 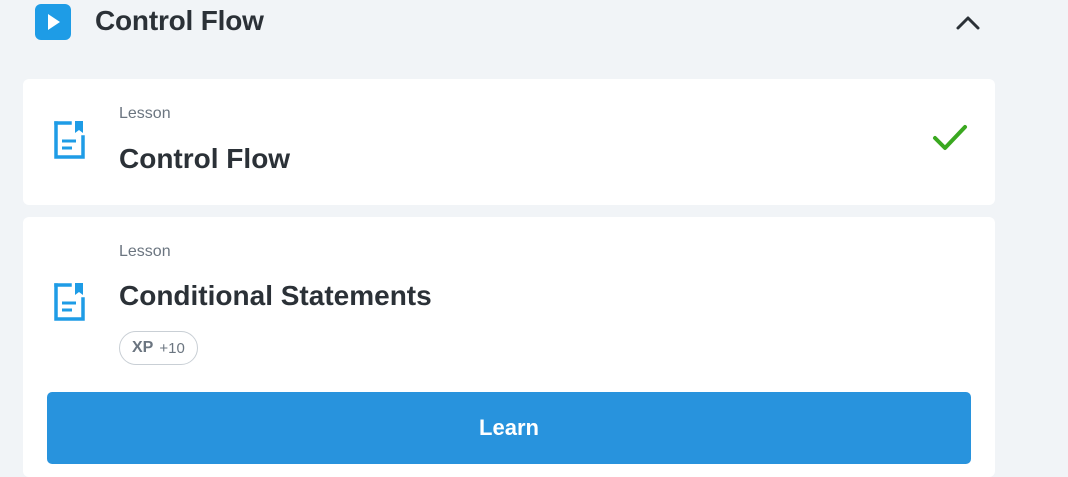 I want to click on play-icon, so click(x=53, y=22).